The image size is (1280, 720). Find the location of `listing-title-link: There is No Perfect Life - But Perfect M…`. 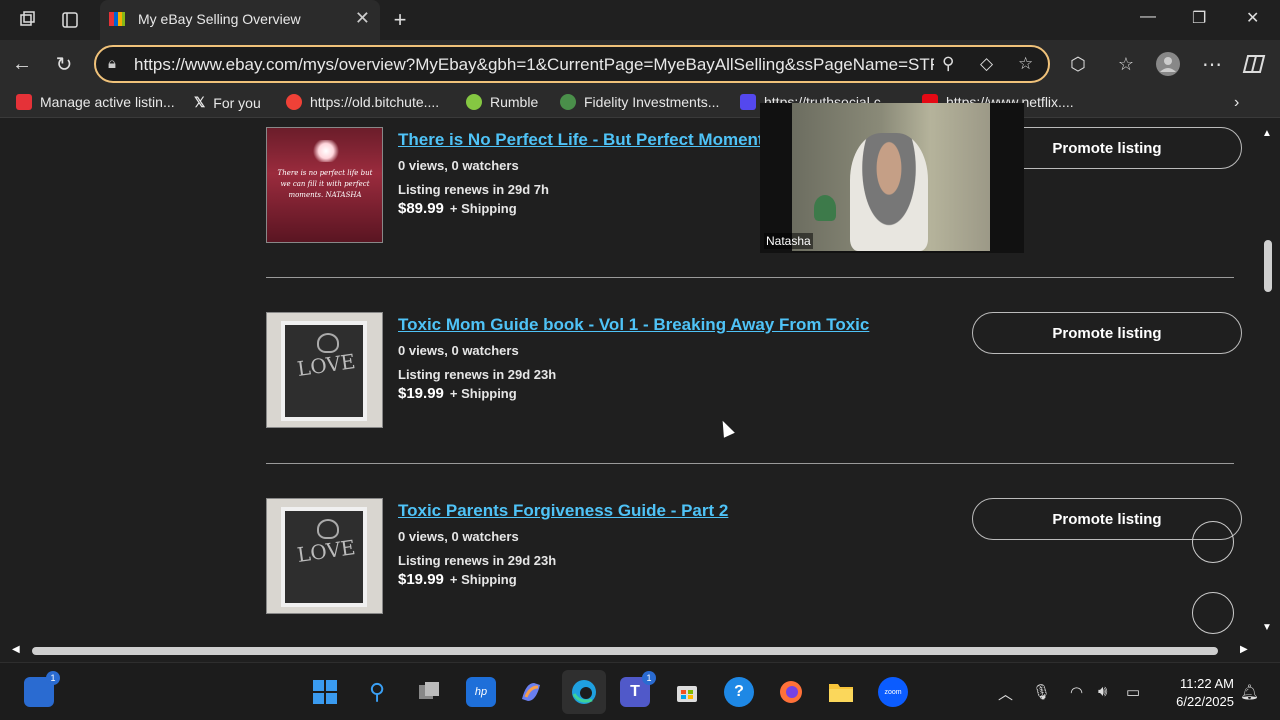

listing-title-link: There is No Perfect Life - But Perfect M… is located at coordinates (581, 140).